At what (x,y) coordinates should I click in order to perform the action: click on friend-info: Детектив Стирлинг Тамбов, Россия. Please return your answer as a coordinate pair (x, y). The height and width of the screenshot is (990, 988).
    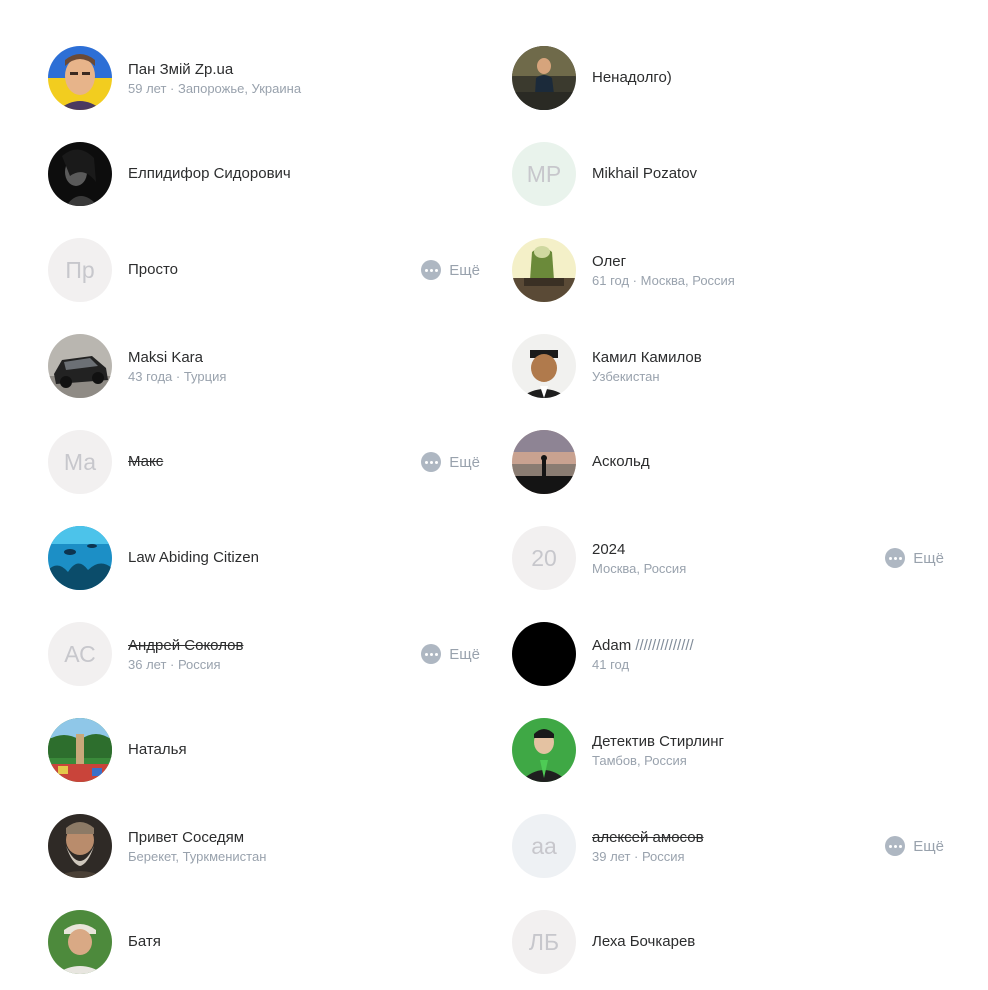
    Looking at the image, I should click on (658, 750).